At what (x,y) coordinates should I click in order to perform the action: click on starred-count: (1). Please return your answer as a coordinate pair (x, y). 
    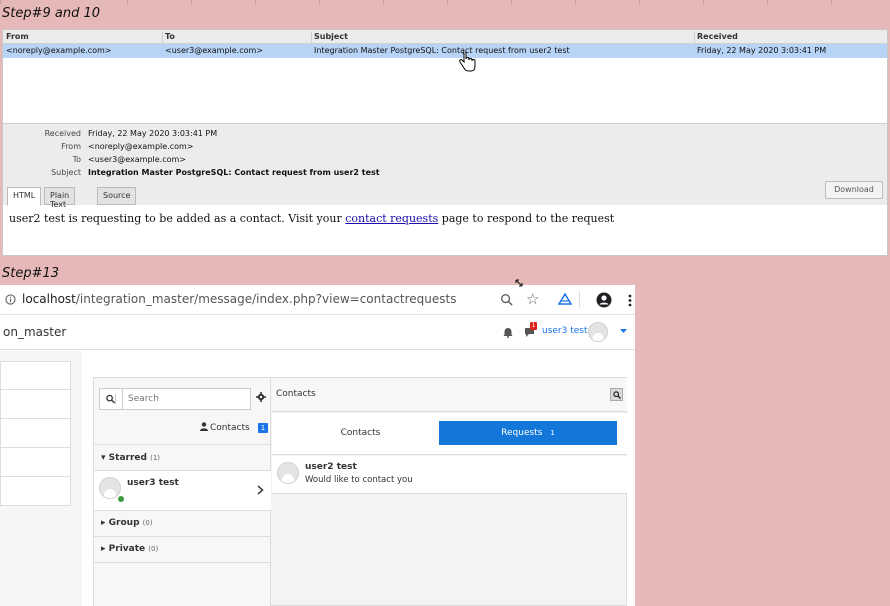
    Looking at the image, I should click on (155, 458).